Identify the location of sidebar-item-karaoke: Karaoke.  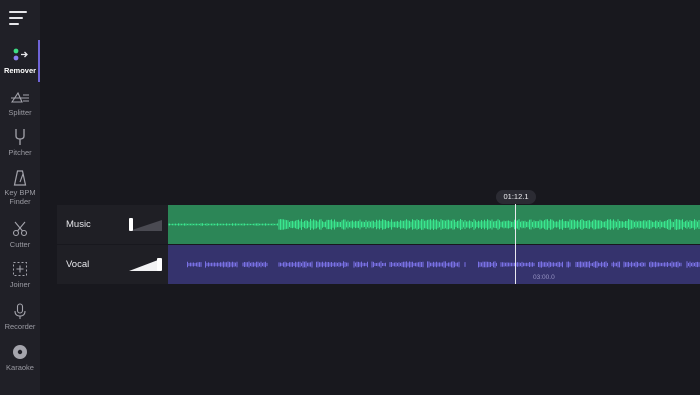
(20, 361).